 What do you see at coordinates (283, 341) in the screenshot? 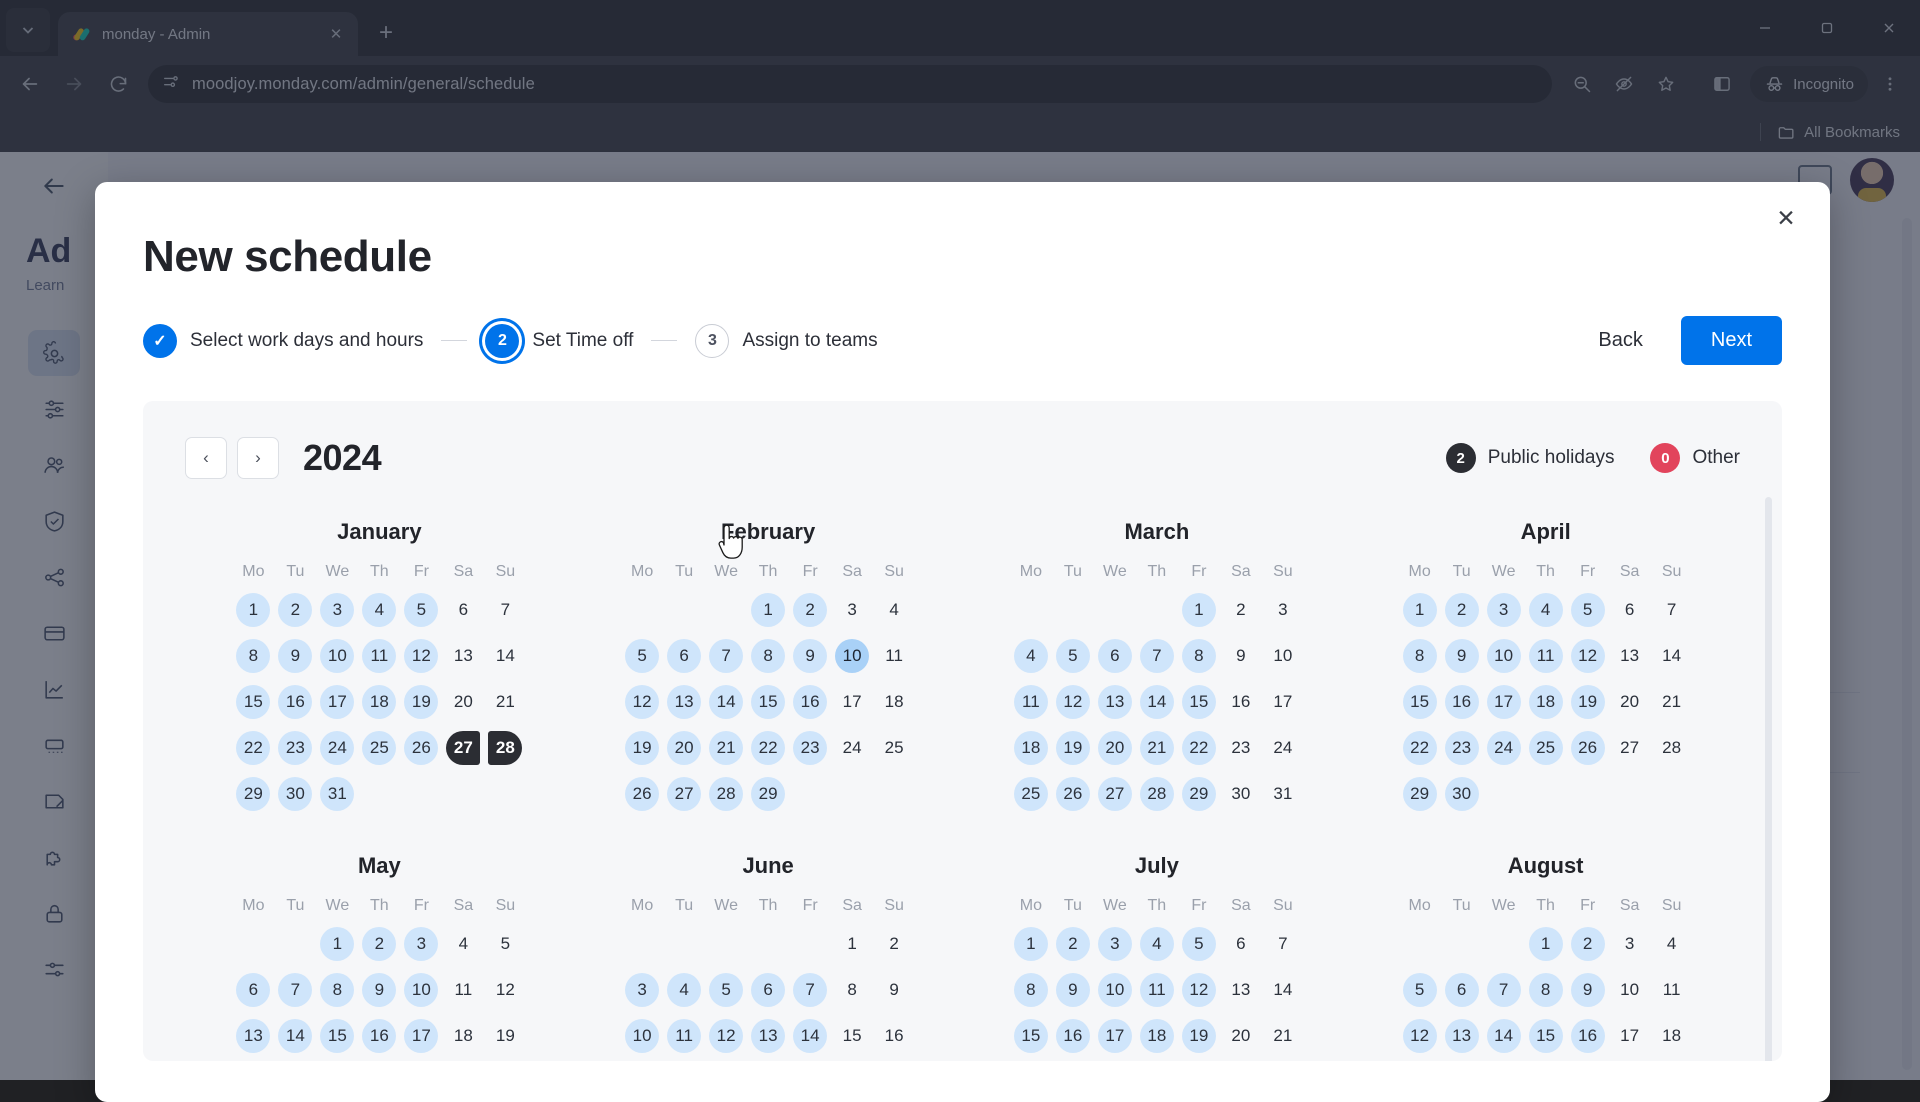
I see `wizard-step-1: ✓ Select work days and hours` at bounding box center [283, 341].